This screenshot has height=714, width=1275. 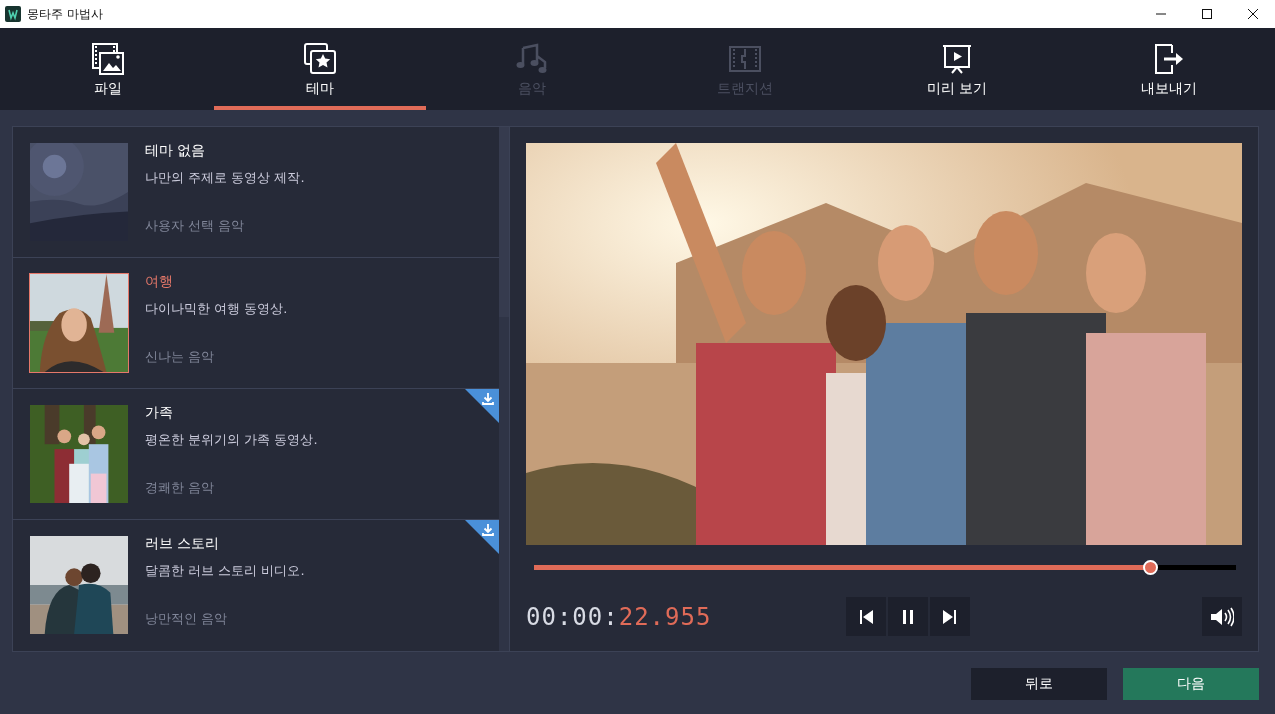 What do you see at coordinates (231, 440) in the screenshot?
I see `theme-description: 평온한 분위기의 가족 동영상.` at bounding box center [231, 440].